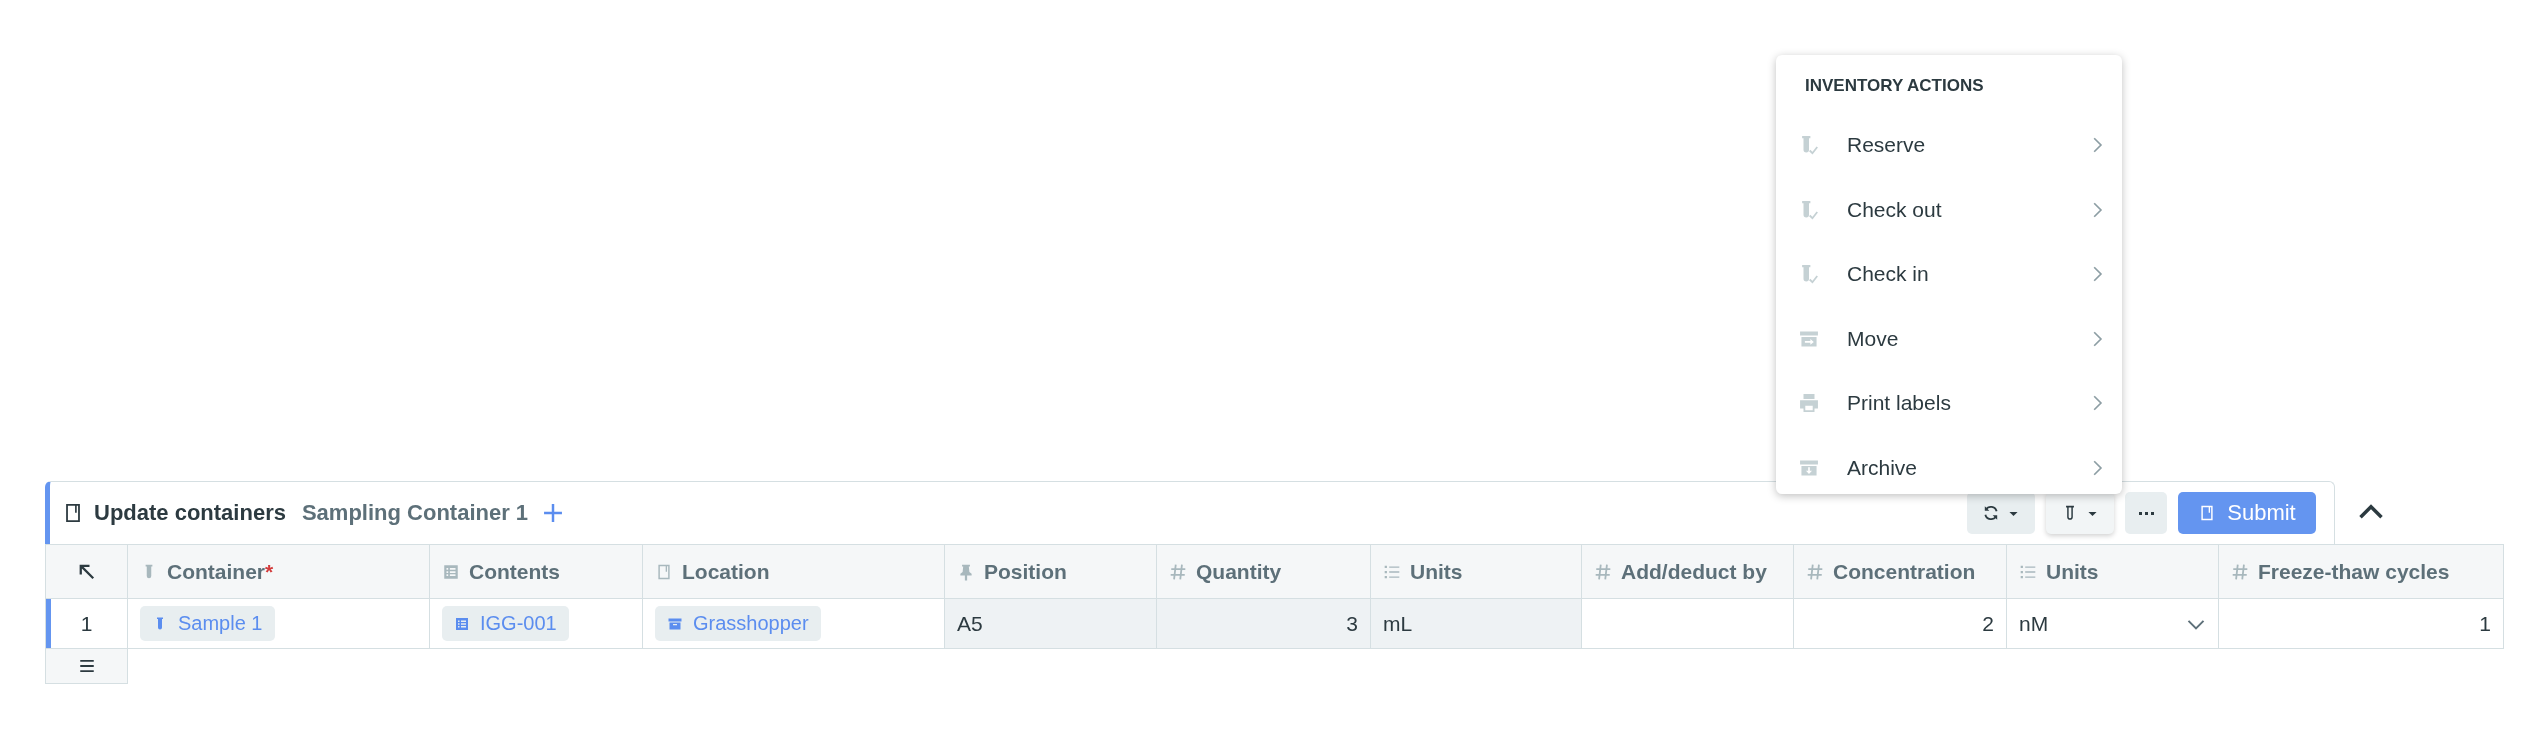  What do you see at coordinates (1688, 624) in the screenshot?
I see `table-cell` at bounding box center [1688, 624].